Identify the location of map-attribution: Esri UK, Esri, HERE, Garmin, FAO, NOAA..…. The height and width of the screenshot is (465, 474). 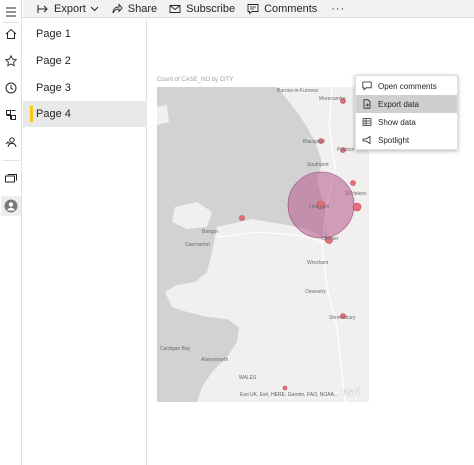
(289, 395).